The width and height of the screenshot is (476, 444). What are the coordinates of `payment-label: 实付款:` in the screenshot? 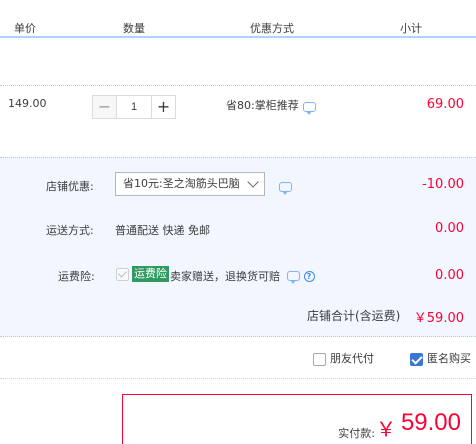 It's located at (356, 433).